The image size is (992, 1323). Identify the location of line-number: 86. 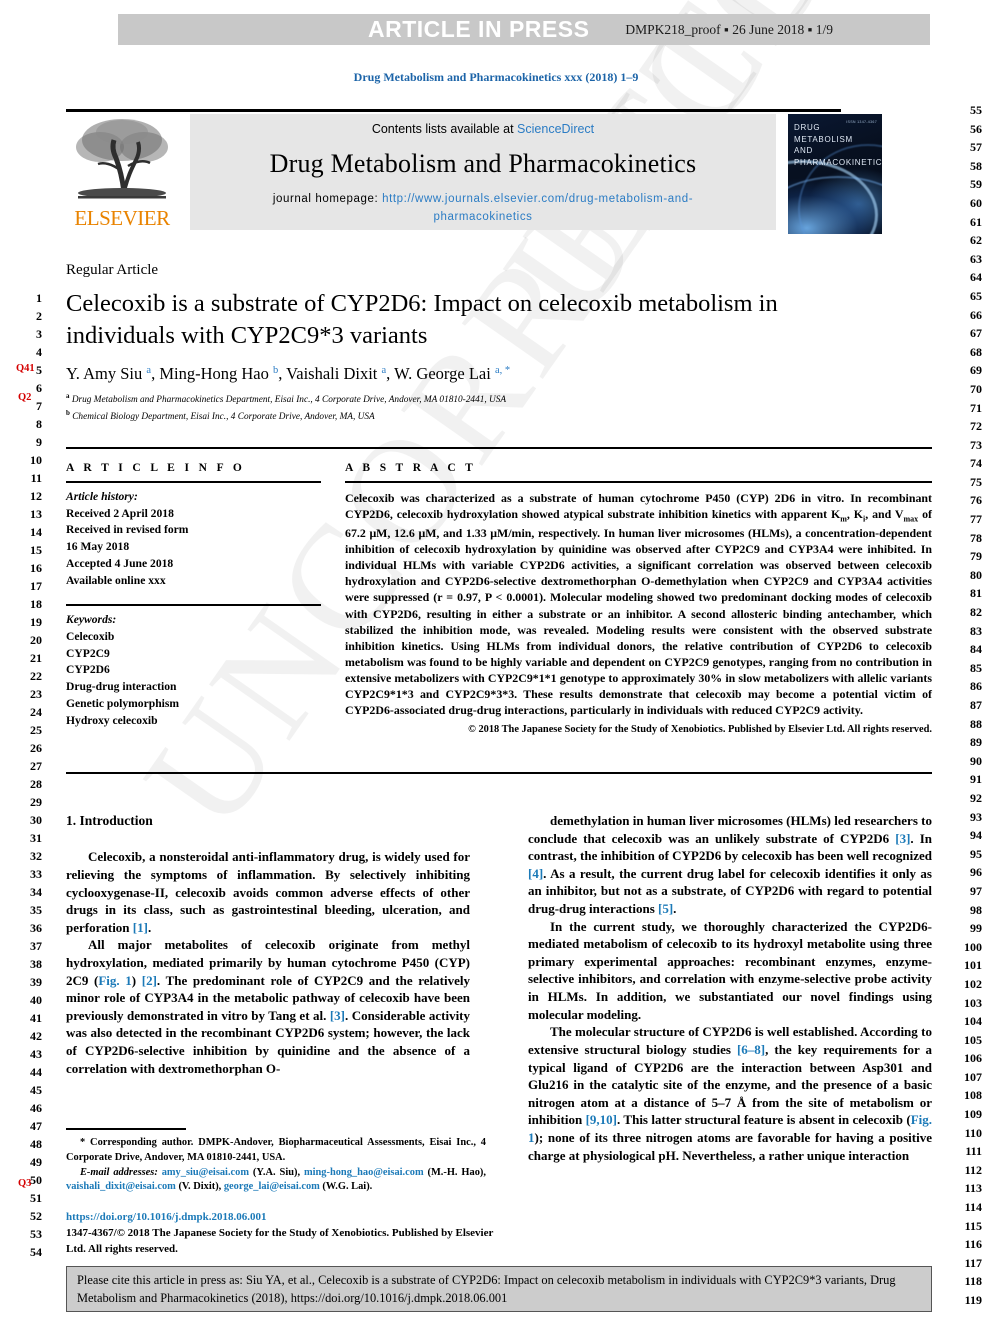
(976, 686).